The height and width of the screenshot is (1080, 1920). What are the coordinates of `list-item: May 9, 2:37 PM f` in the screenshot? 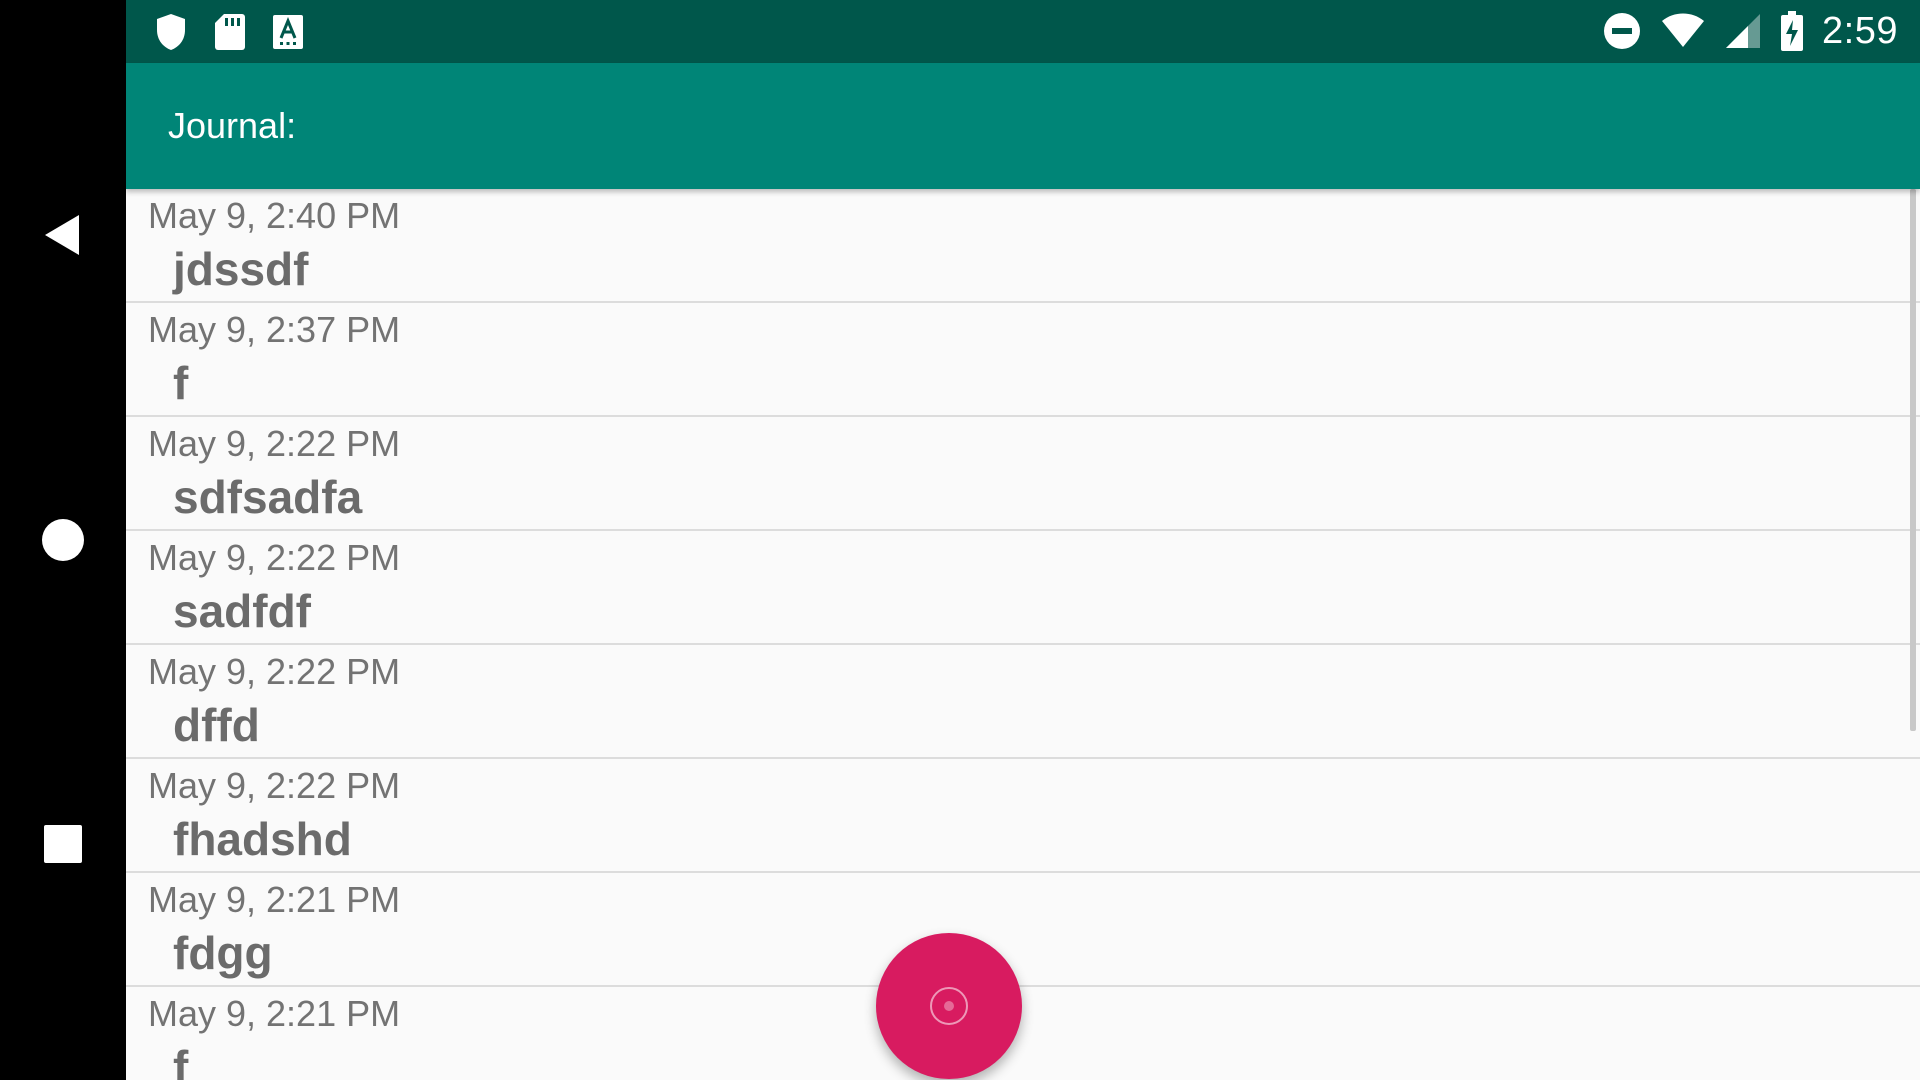 It's located at (1023, 360).